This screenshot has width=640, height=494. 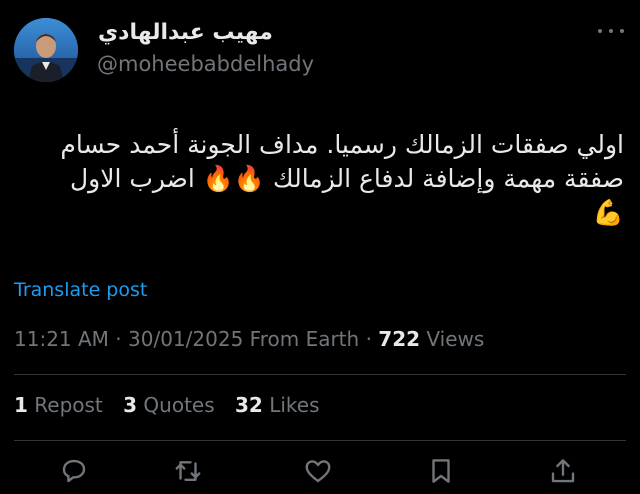 What do you see at coordinates (130, 405) in the screenshot?
I see `quotes-count: 3` at bounding box center [130, 405].